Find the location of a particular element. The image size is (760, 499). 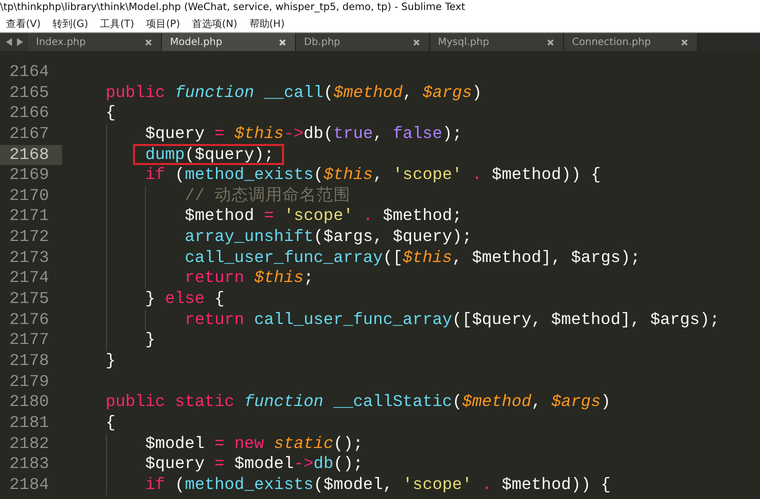

code-line: public static function __callStatic($method, $args) is located at coordinates (358, 402).